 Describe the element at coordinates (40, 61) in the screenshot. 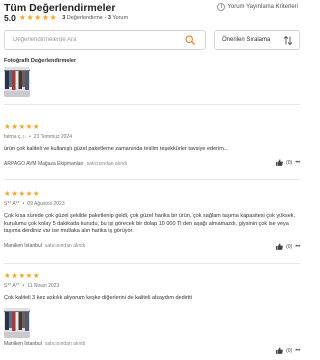

I see `photo-reviews-title: Fotoğraflı Değerlendirmeler` at that location.